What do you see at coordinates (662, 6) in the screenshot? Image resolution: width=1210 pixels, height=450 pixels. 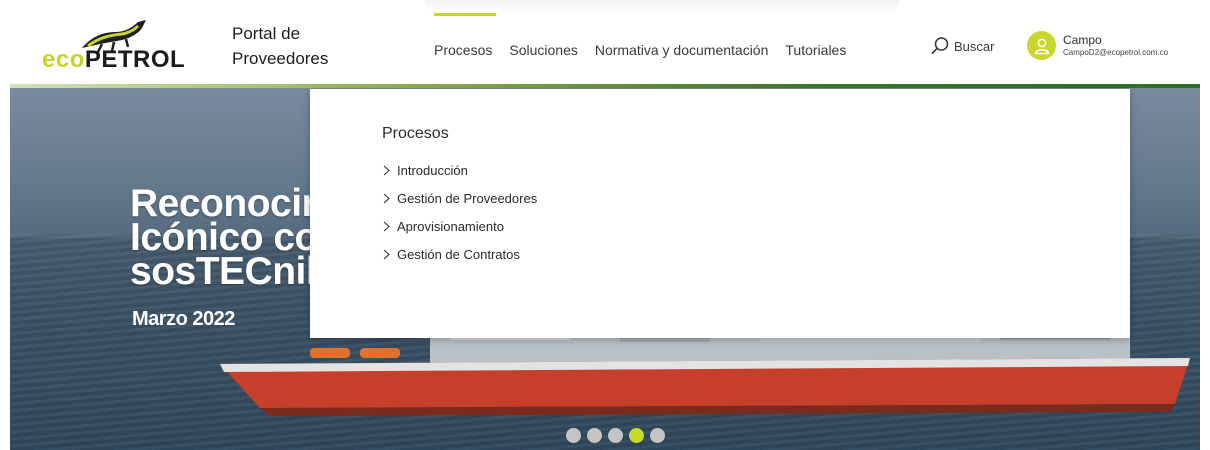 I see `header-shade` at bounding box center [662, 6].